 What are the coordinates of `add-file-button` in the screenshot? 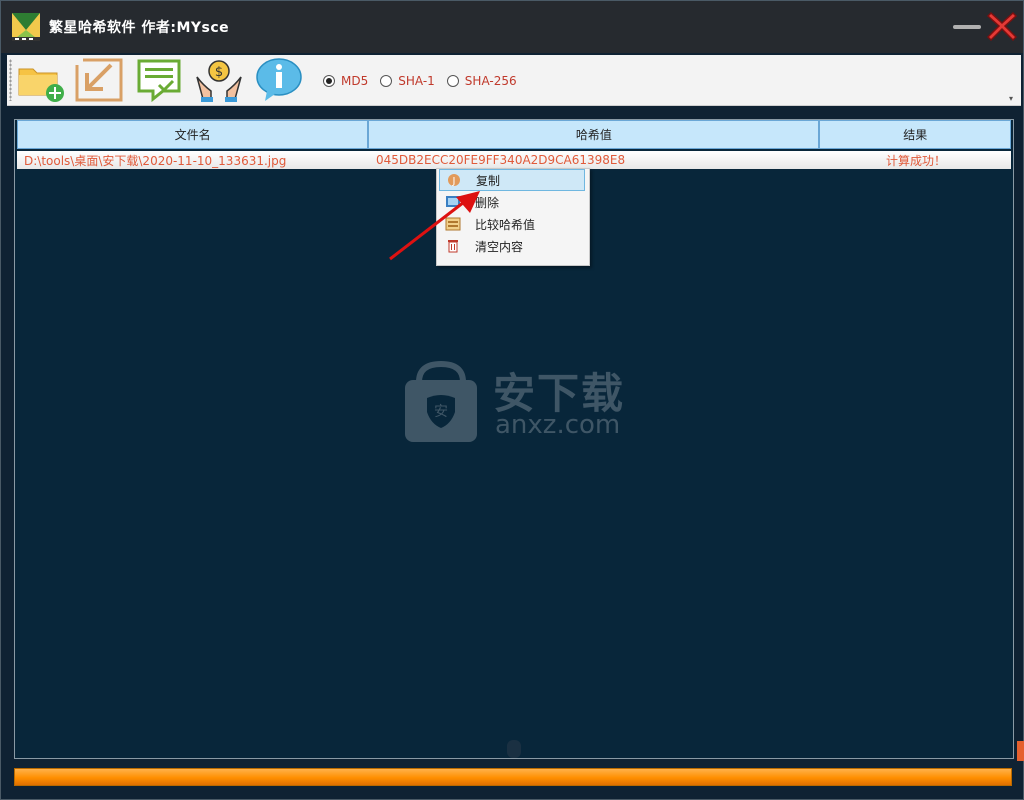 It's located at (41, 80).